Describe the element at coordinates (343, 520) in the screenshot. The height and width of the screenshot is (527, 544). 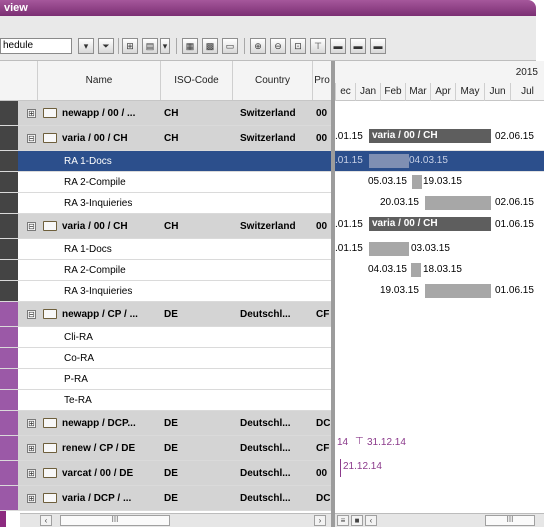
I see `list-view-icon: ≡` at that location.